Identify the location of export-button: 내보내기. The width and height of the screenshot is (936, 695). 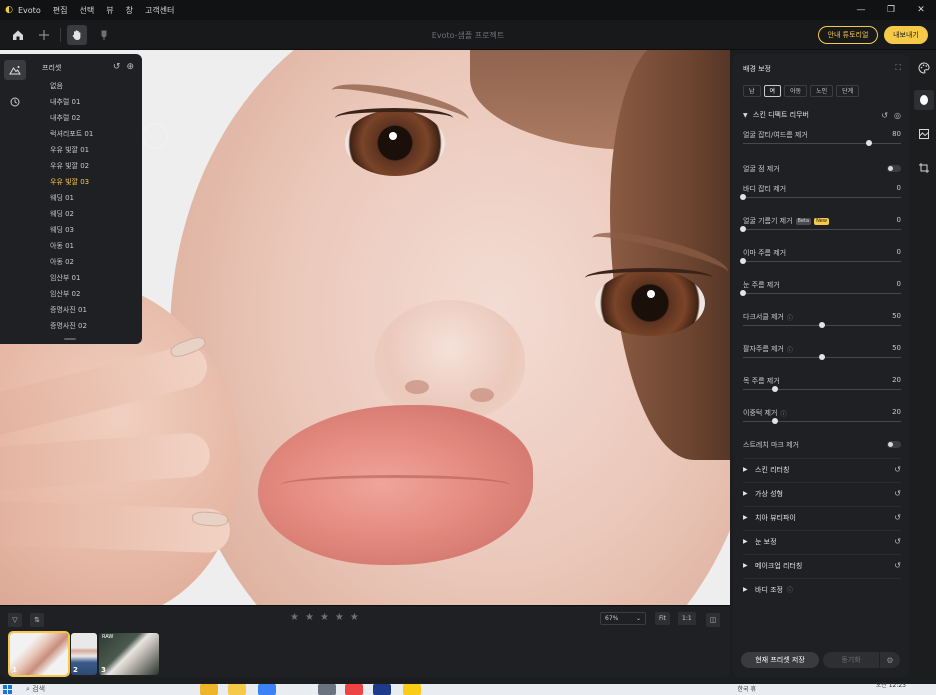
(906, 35).